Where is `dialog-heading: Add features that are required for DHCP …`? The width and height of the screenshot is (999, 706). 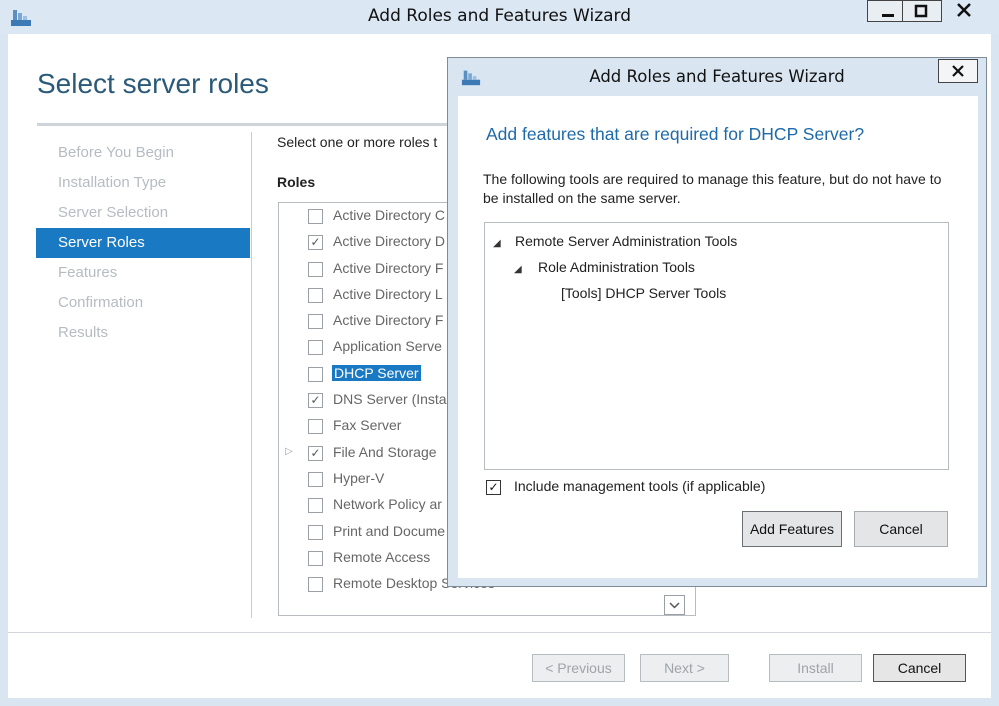 dialog-heading: Add features that are required for DHCP … is located at coordinates (675, 134).